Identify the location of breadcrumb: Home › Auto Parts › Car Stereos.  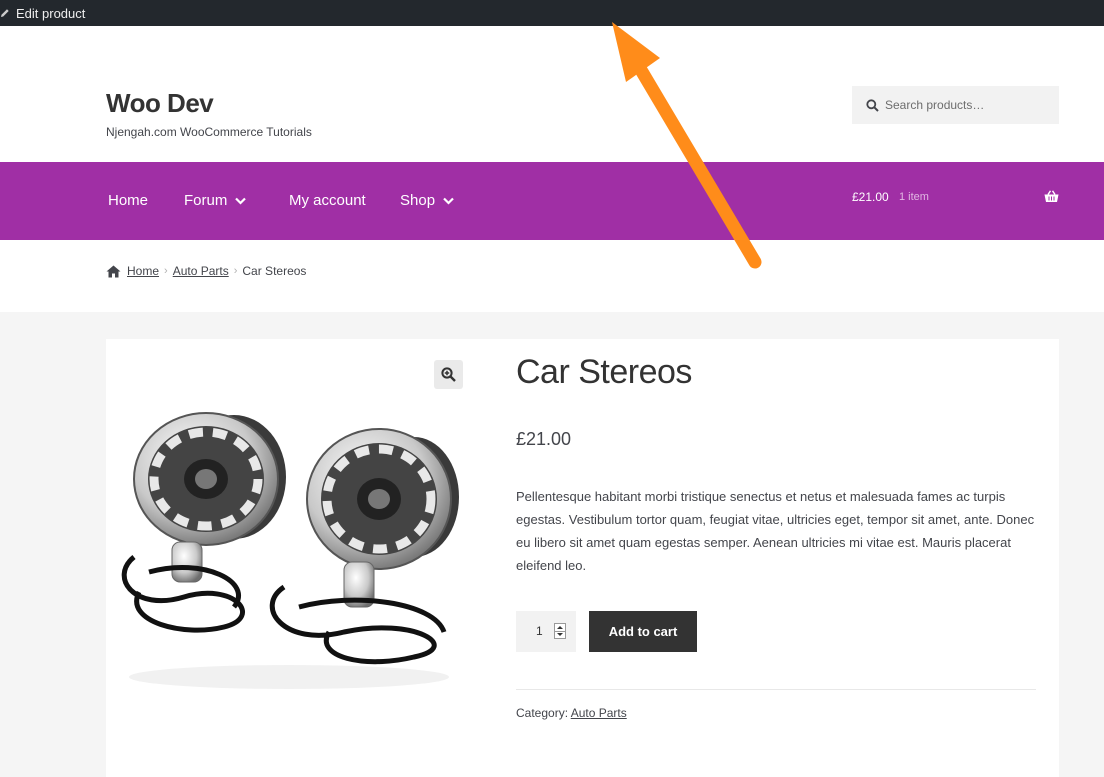
(206, 271).